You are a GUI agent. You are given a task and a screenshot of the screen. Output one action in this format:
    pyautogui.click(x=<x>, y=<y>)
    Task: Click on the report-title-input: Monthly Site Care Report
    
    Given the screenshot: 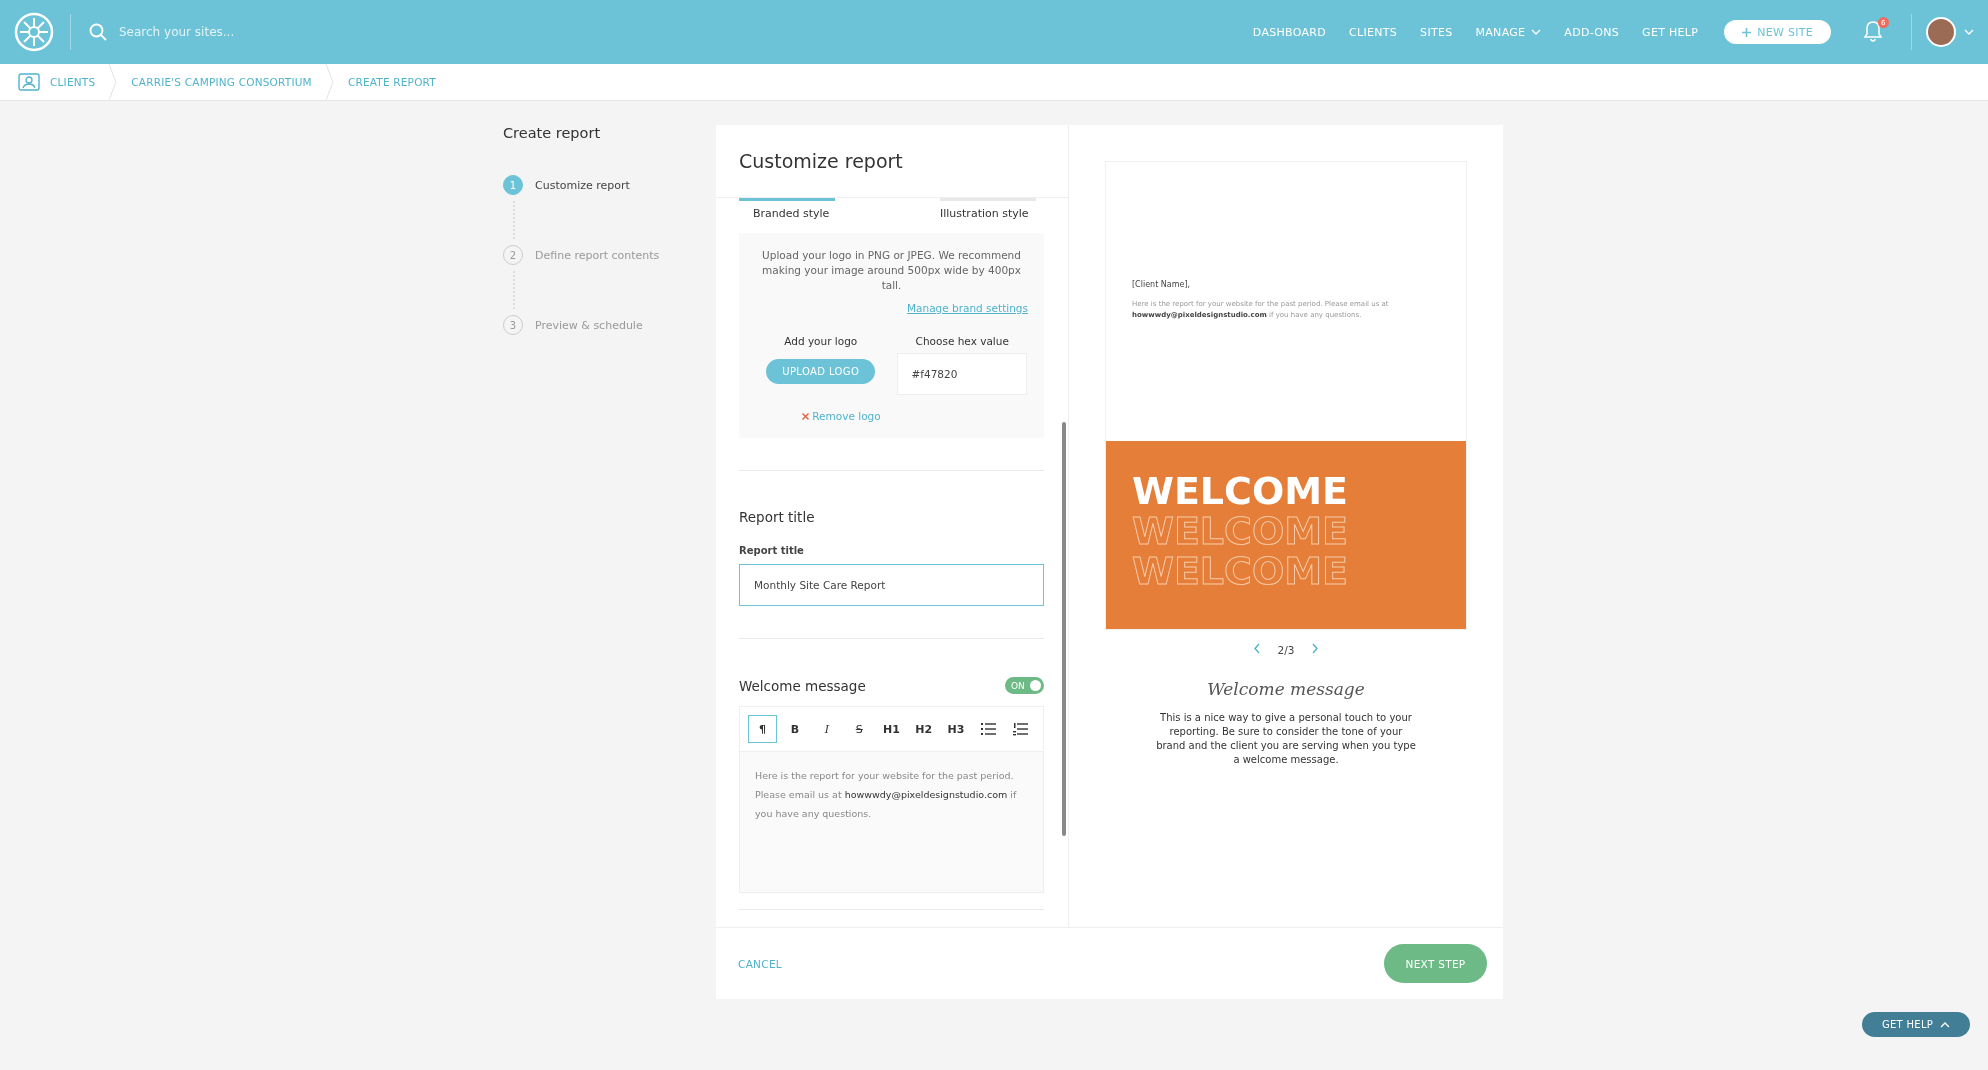 What is the action you would take?
    pyautogui.click(x=891, y=585)
    